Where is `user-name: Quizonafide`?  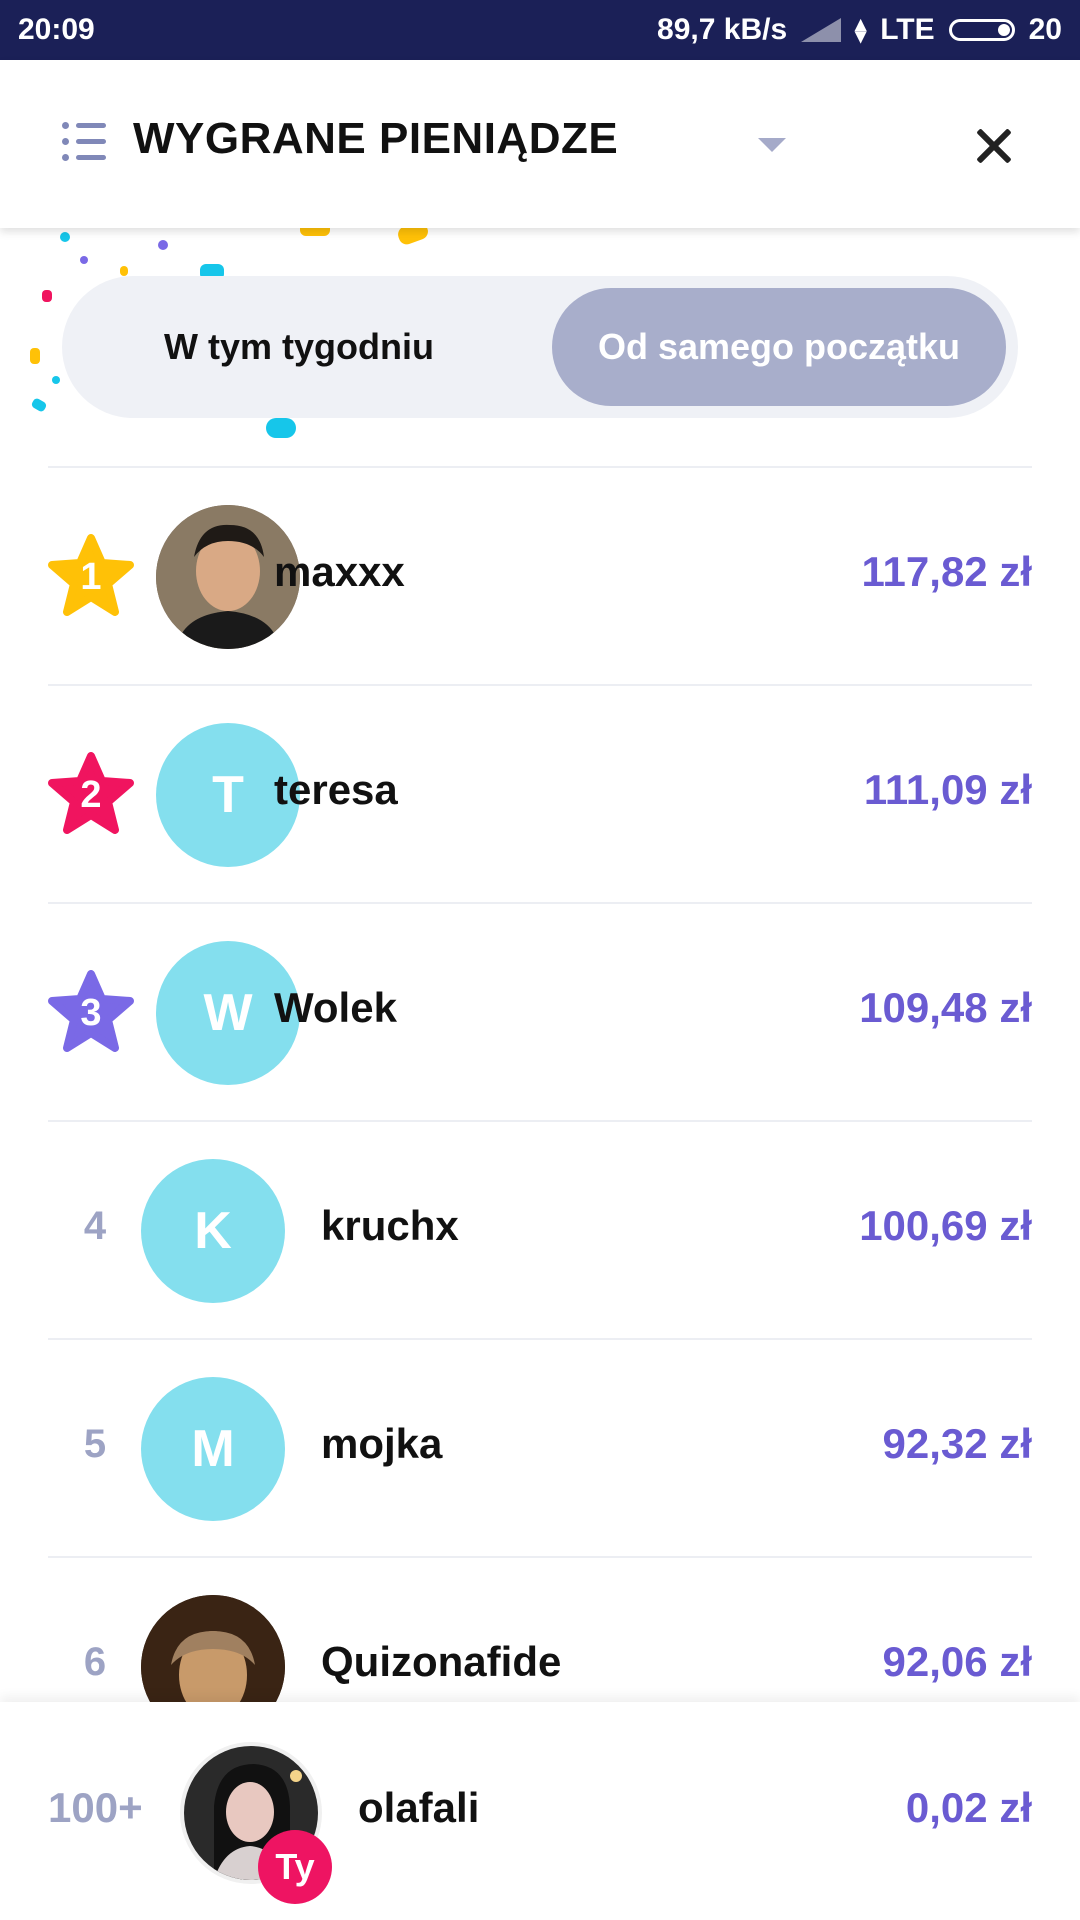 user-name: Quizonafide is located at coordinates (441, 1661).